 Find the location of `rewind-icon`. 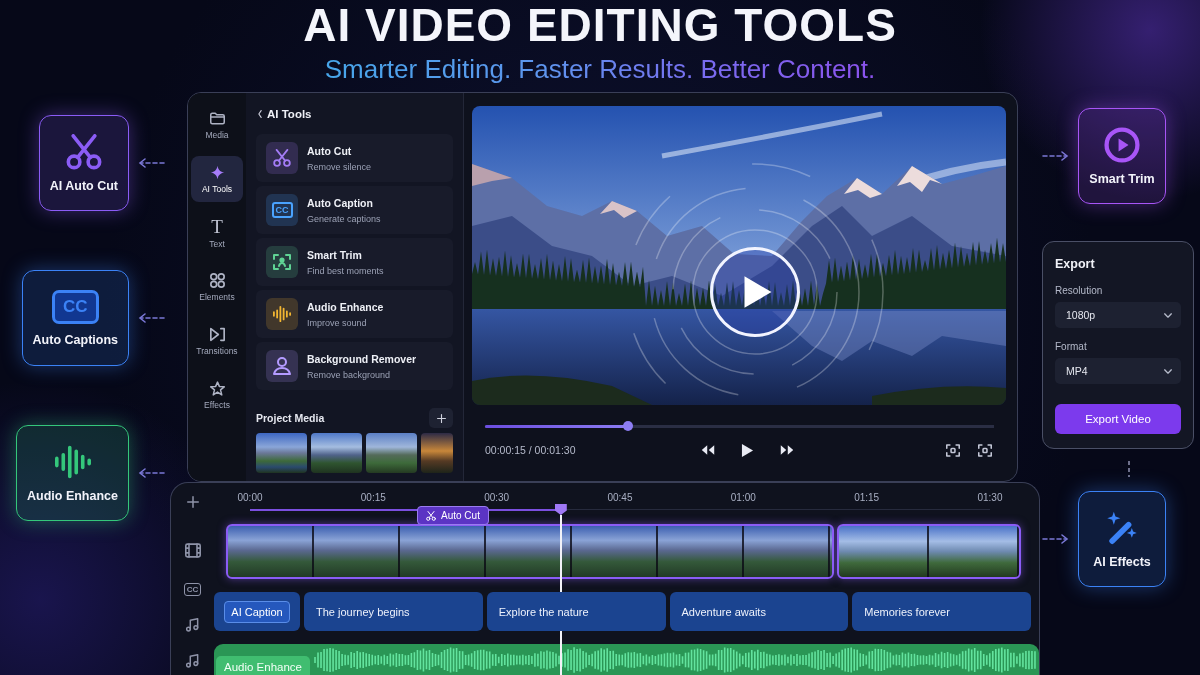

rewind-icon is located at coordinates (708, 450).